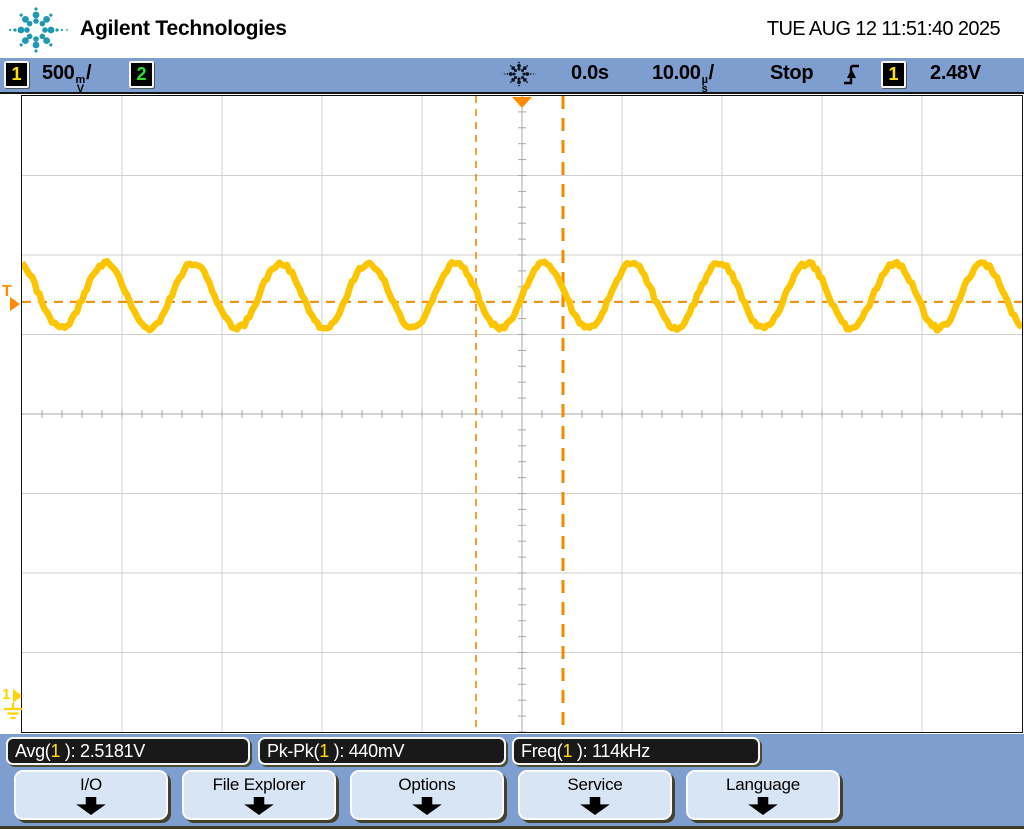  I want to click on softkey-io-label: I/O, so click(91, 784).